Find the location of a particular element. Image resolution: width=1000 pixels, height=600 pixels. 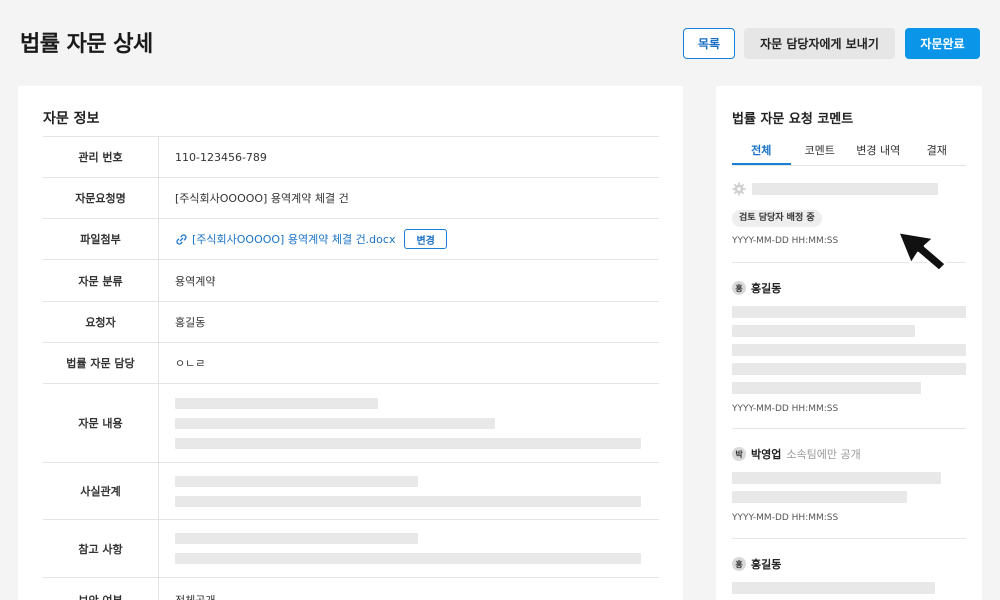

comment-author: 박 박영업 소속팀에만 공개 is located at coordinates (849, 454).